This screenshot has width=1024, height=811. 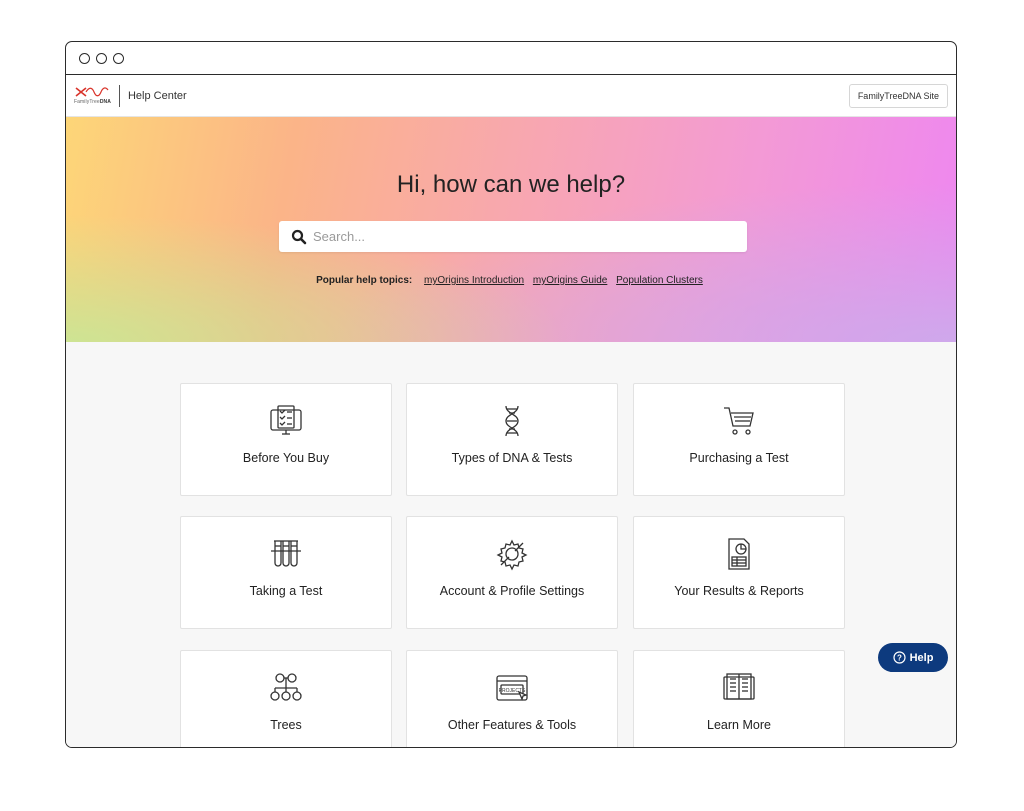 I want to click on report-icon, so click(x=739, y=554).